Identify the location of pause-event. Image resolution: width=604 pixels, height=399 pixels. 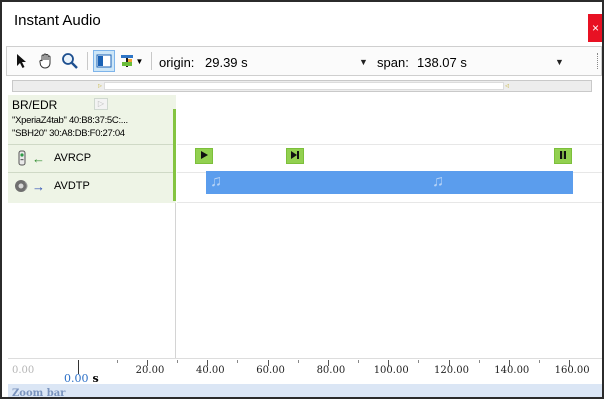
(563, 156).